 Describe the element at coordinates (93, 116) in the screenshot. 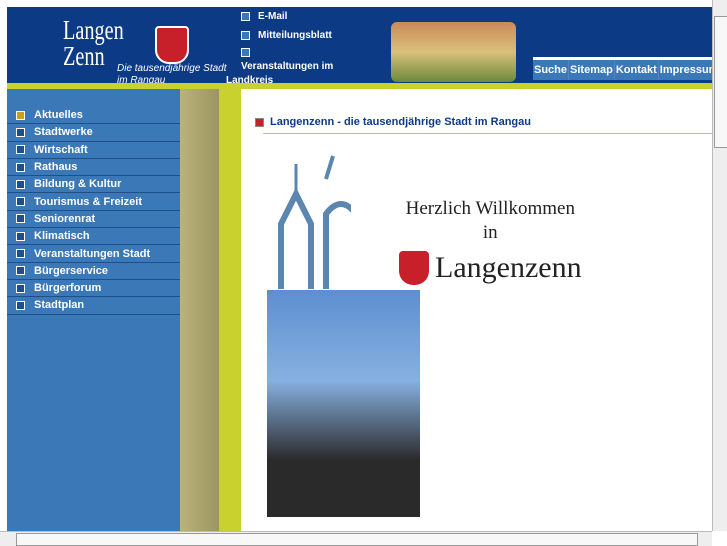

I see `sidebar-item: Aktuelles` at that location.